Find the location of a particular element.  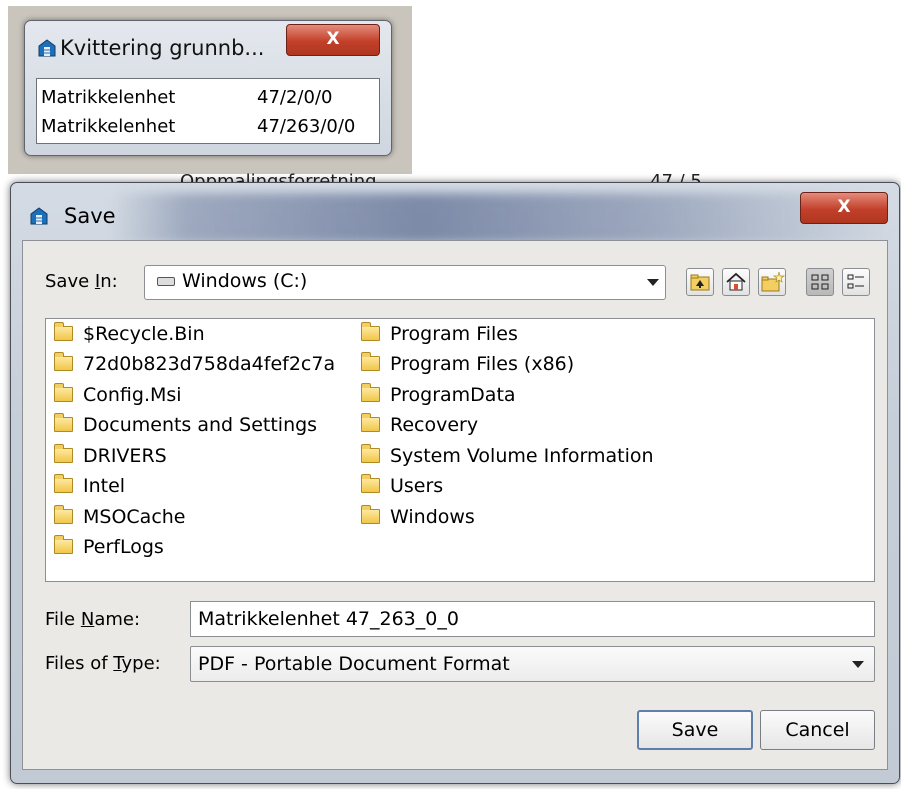

save-close-button: X is located at coordinates (844, 208).